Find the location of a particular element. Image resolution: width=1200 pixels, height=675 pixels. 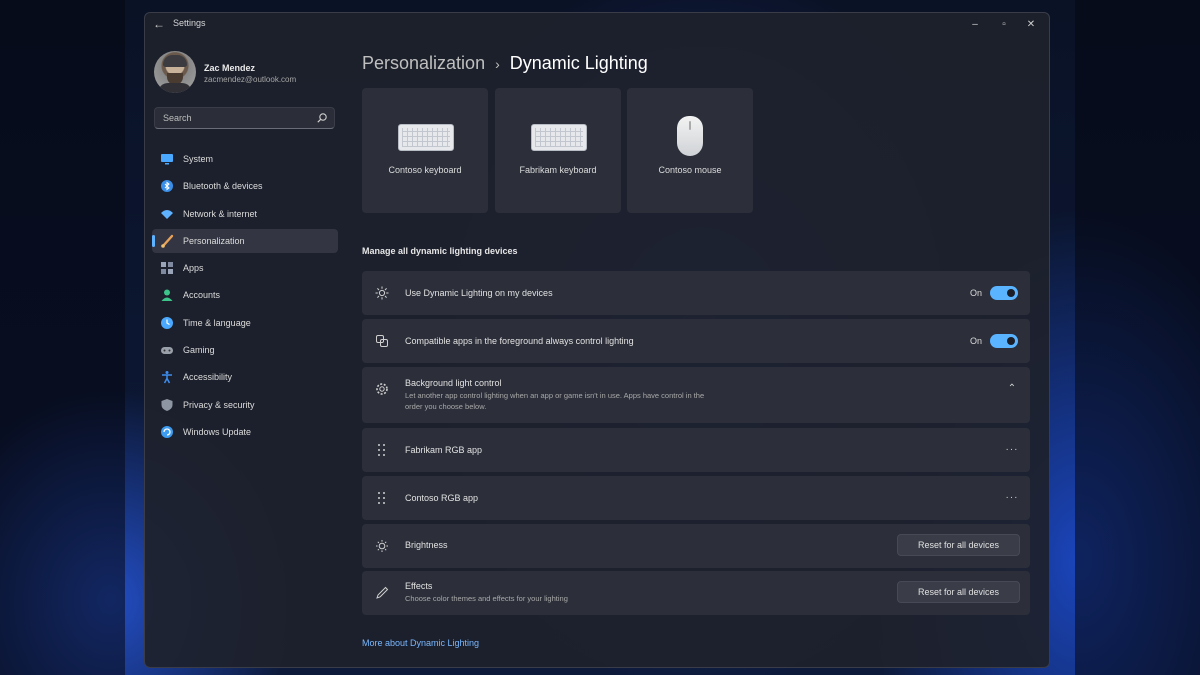

apps-lighting-icon is located at coordinates (382, 341).